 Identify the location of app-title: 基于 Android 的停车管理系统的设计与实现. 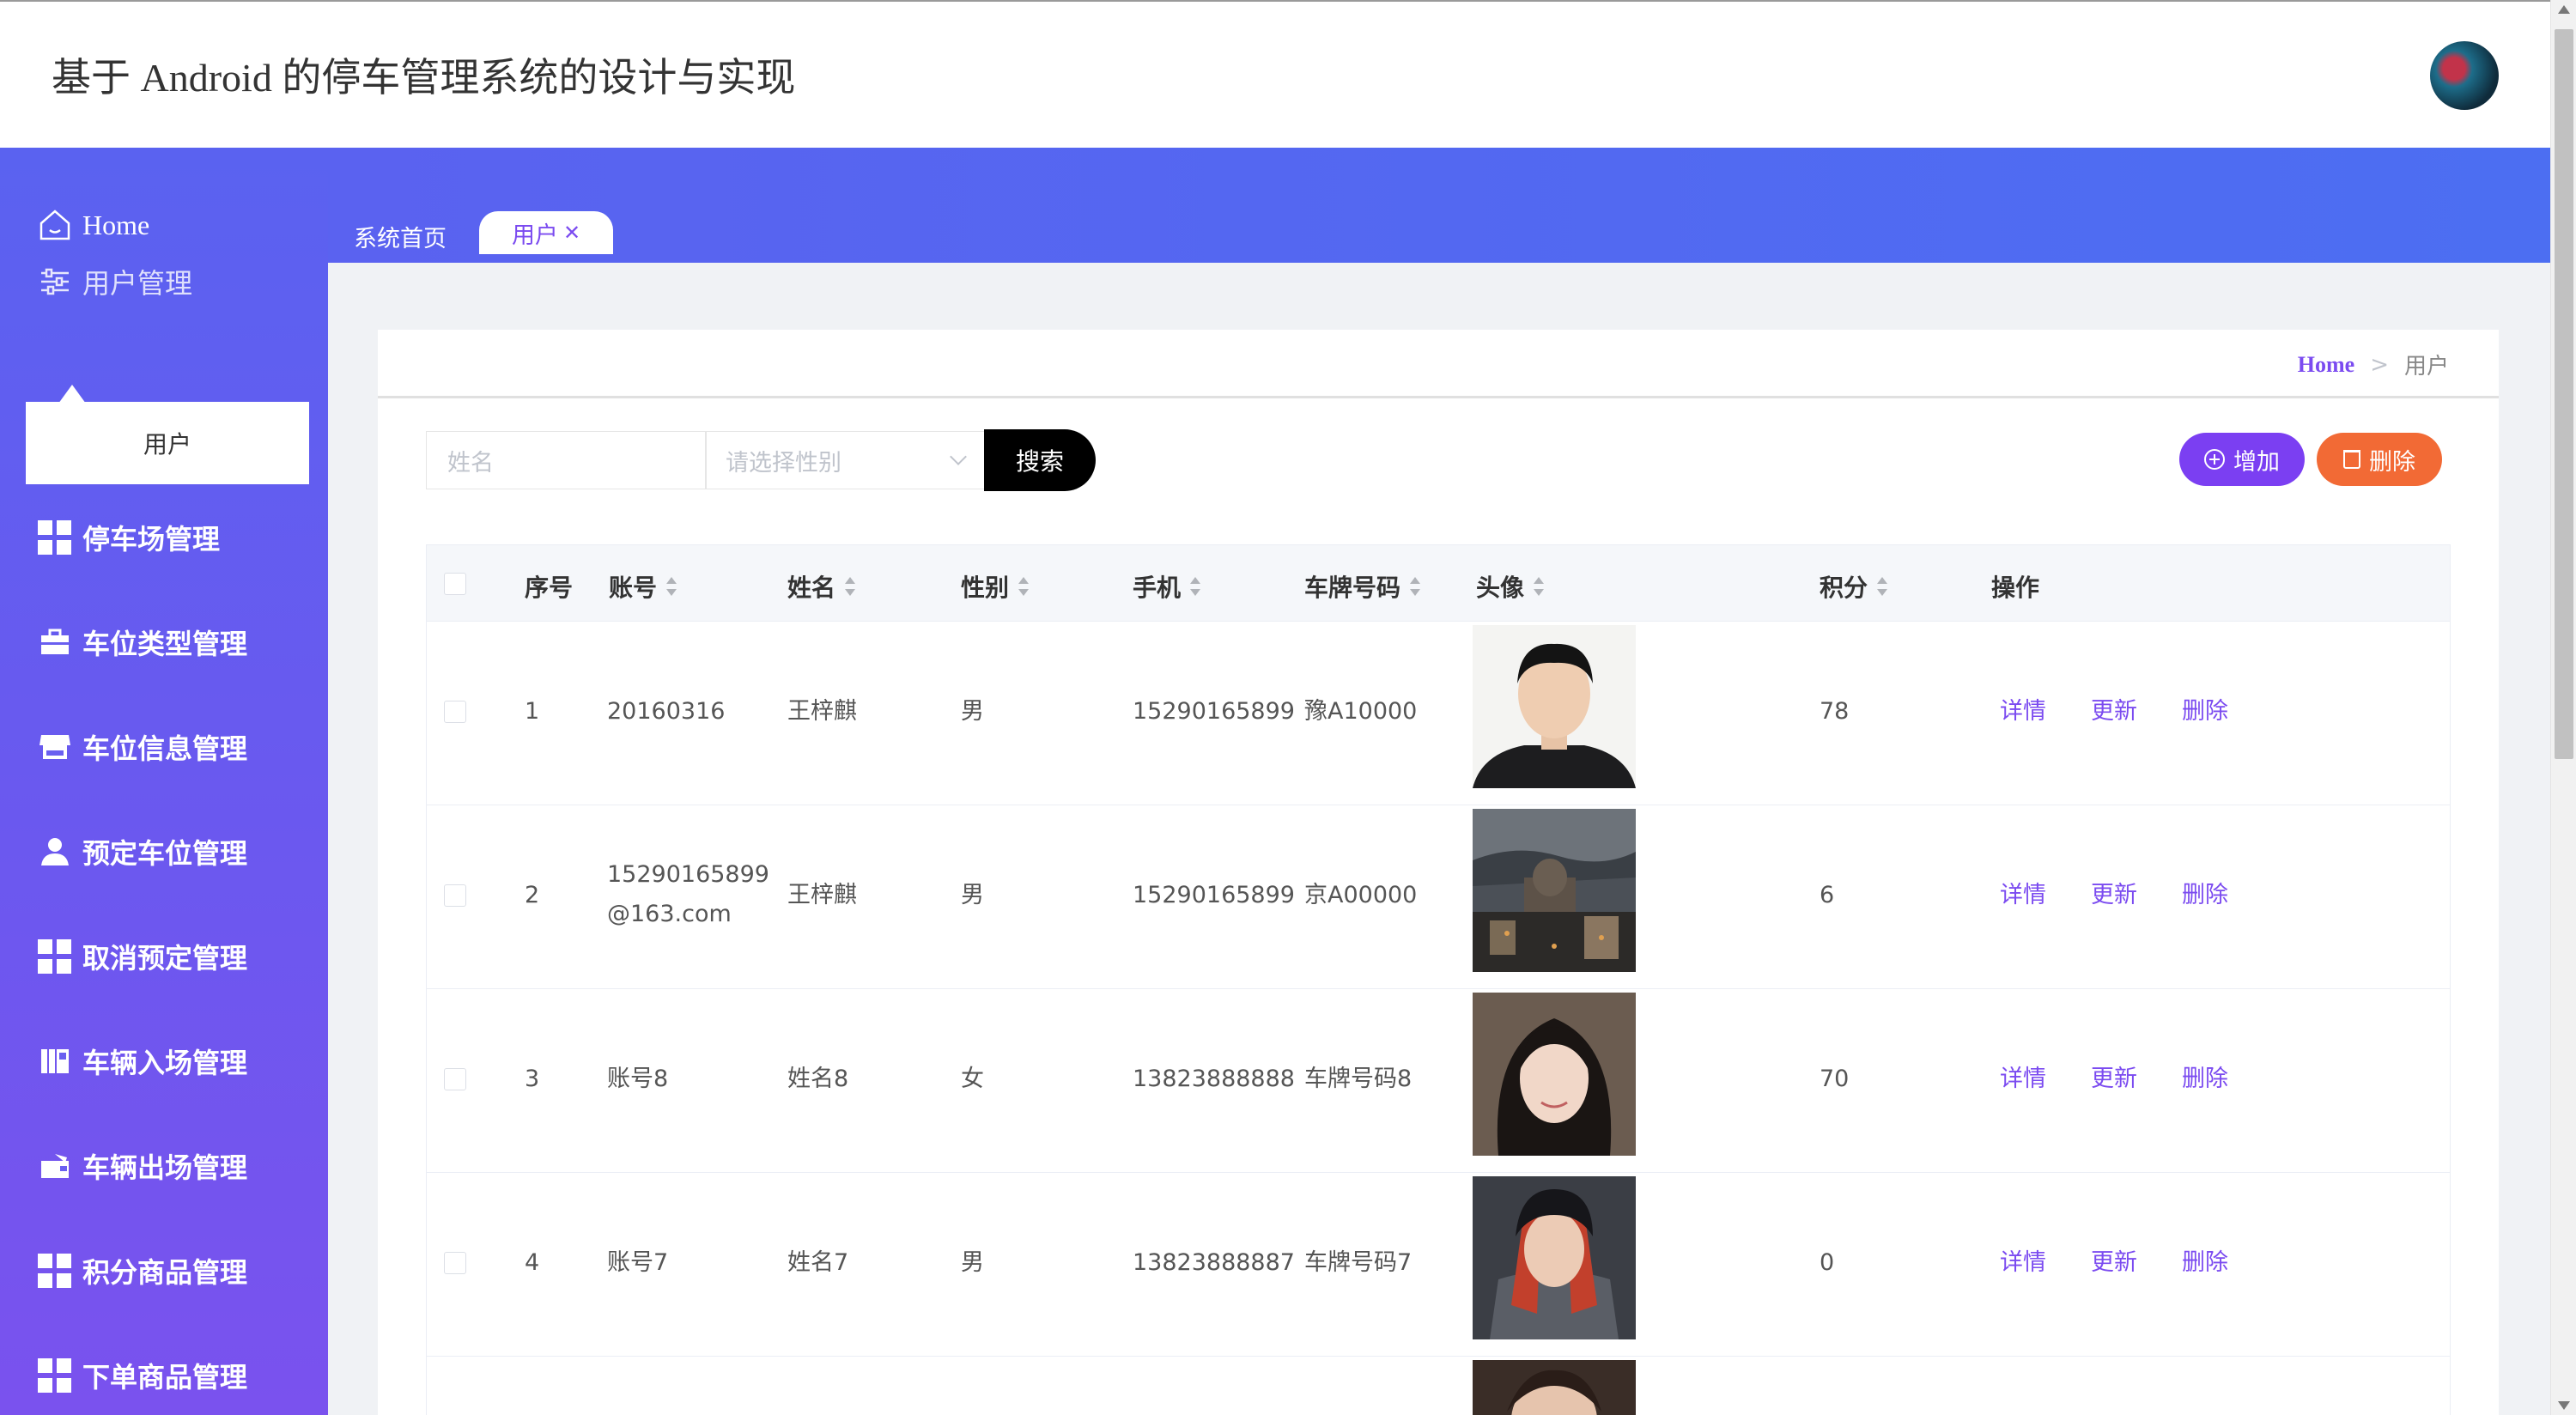
(424, 78).